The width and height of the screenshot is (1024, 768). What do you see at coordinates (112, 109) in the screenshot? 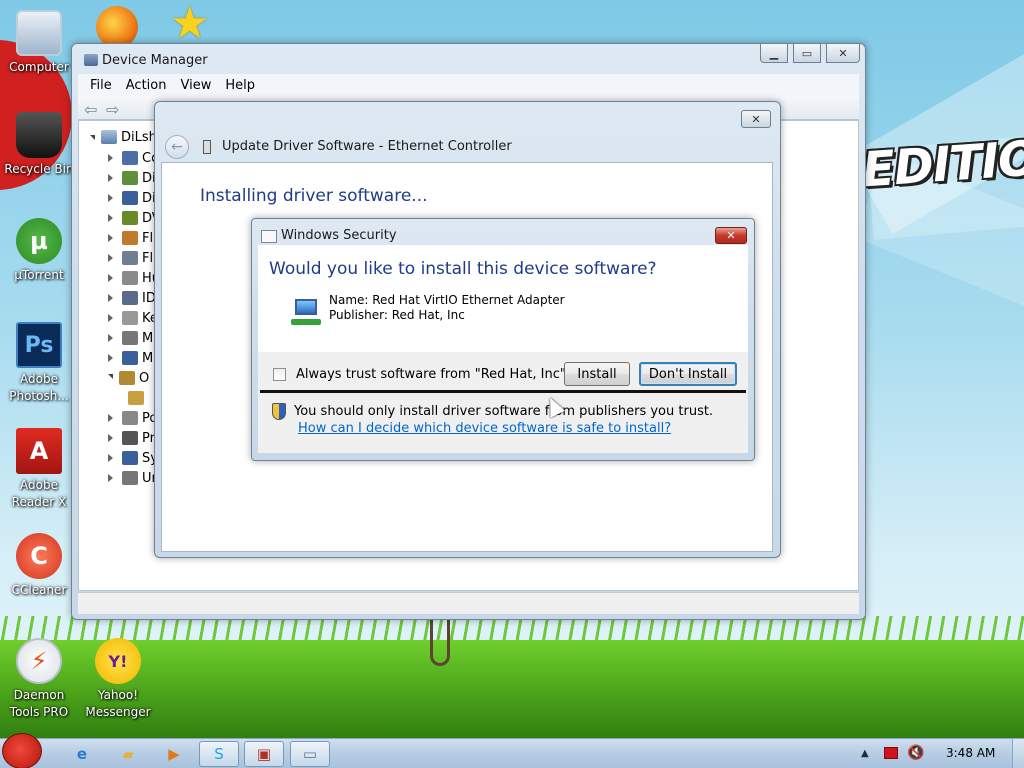
I see `forward-icon: ⇨` at bounding box center [112, 109].